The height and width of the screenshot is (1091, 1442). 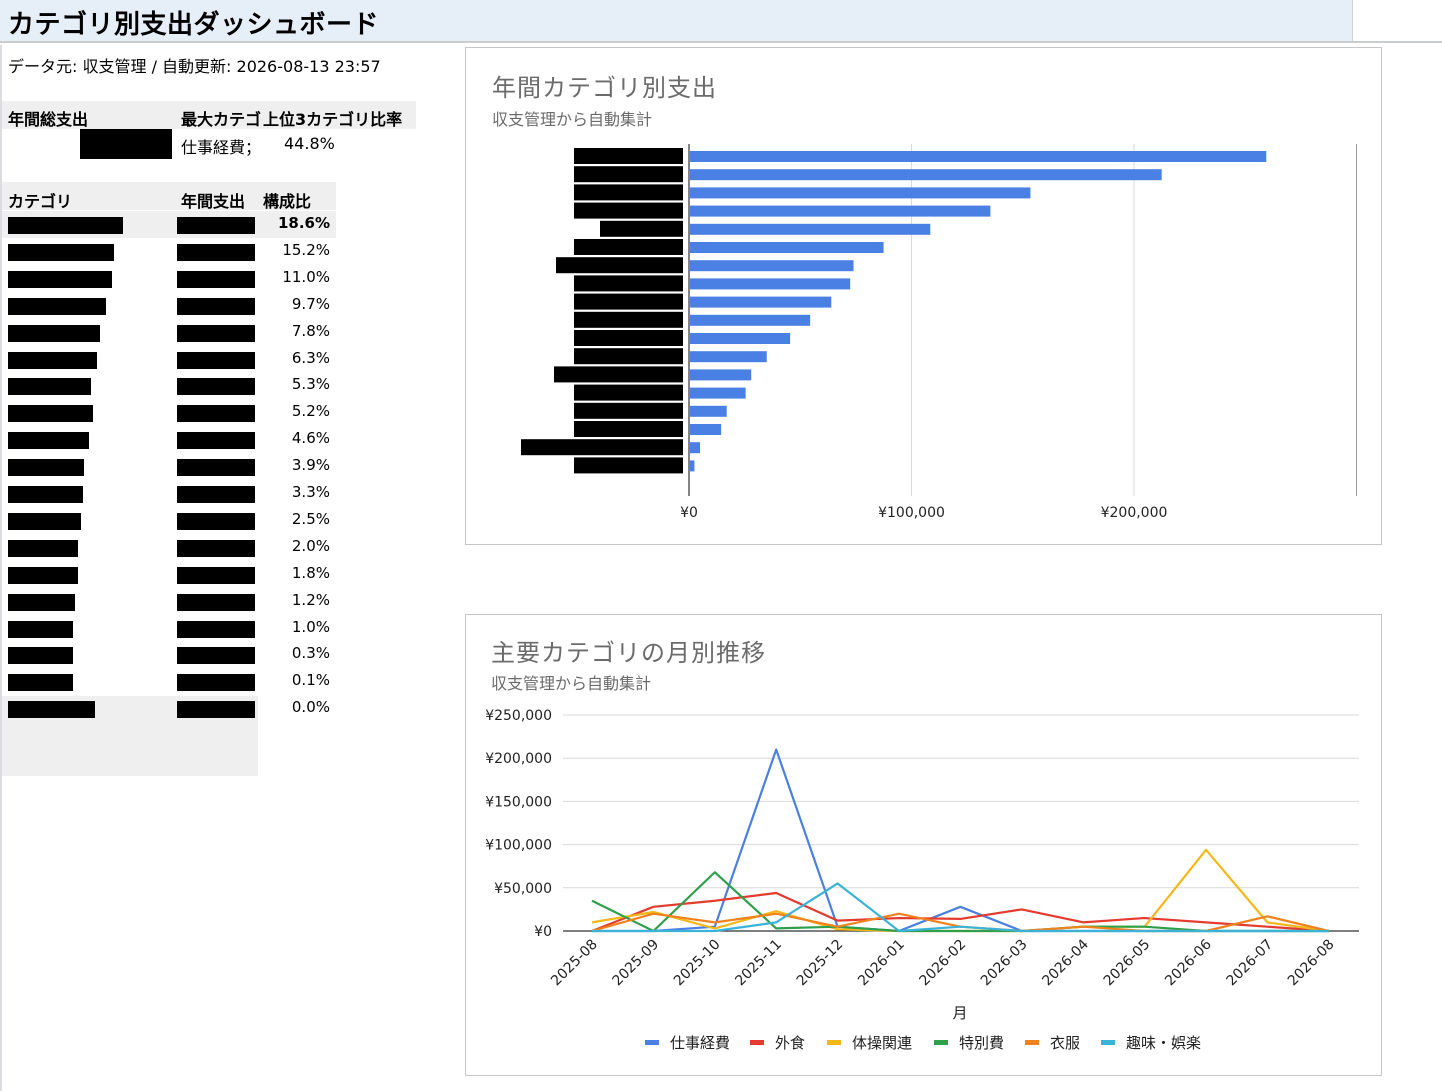 I want to click on kpi-max-category-label: 最大カテゴリ, so click(x=221, y=118).